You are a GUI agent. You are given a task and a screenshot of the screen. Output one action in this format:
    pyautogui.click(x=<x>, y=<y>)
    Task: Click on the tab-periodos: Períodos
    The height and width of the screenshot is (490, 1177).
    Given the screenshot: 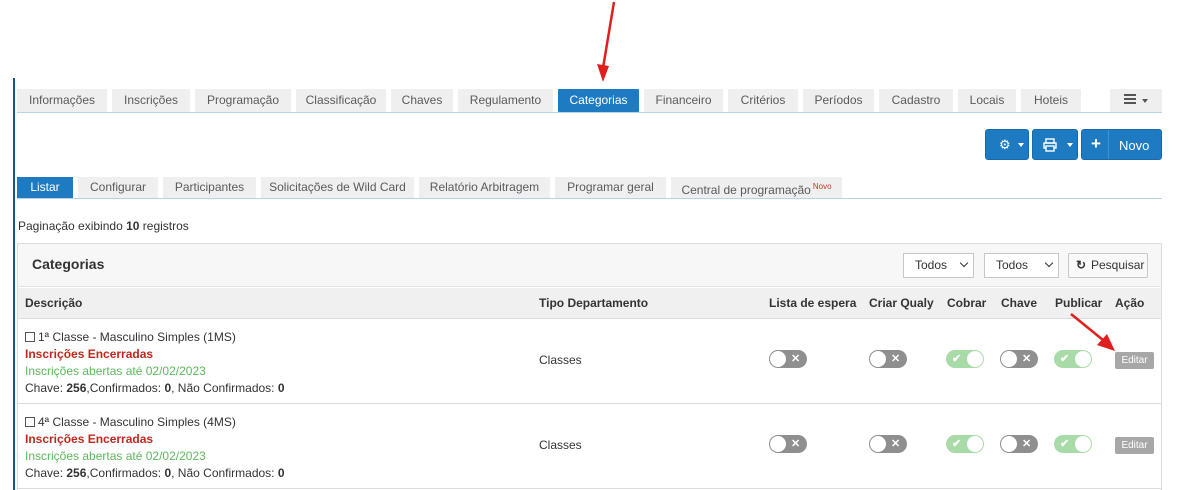 What is the action you would take?
    pyautogui.click(x=838, y=100)
    